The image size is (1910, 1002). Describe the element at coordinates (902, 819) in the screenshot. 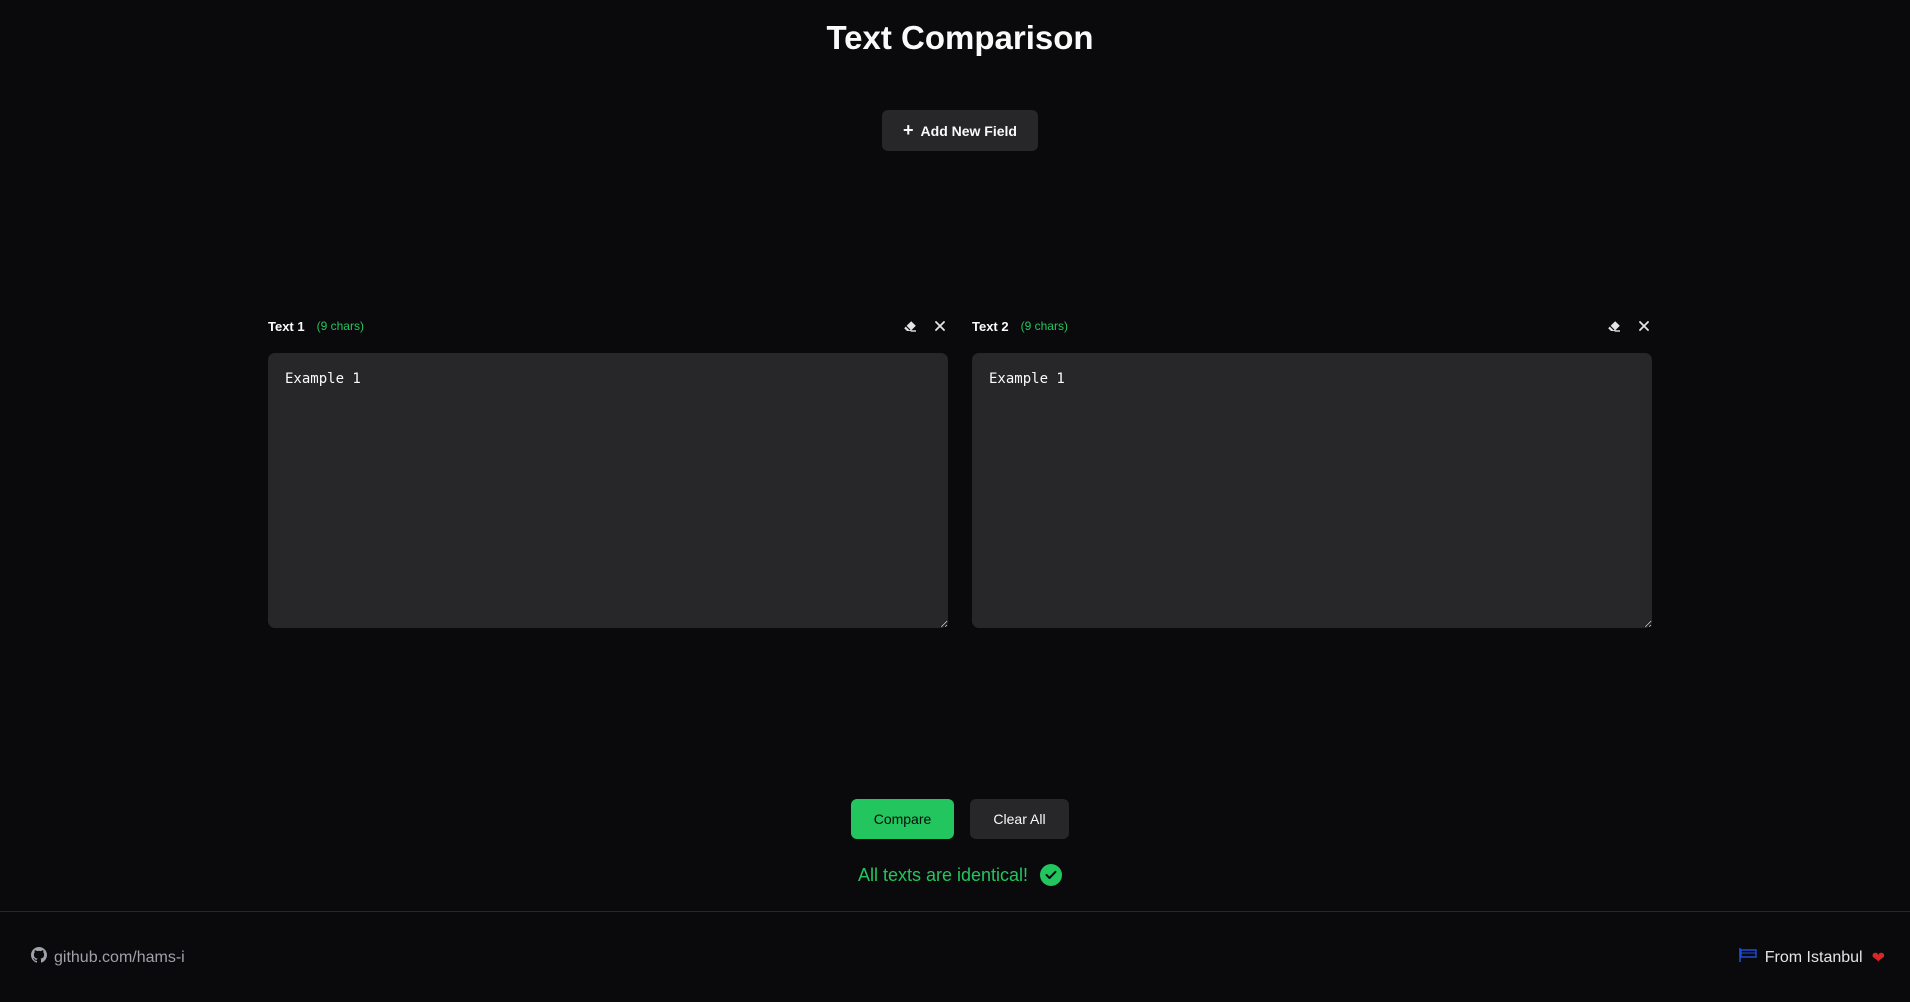

I see `compare-button: Compare` at that location.